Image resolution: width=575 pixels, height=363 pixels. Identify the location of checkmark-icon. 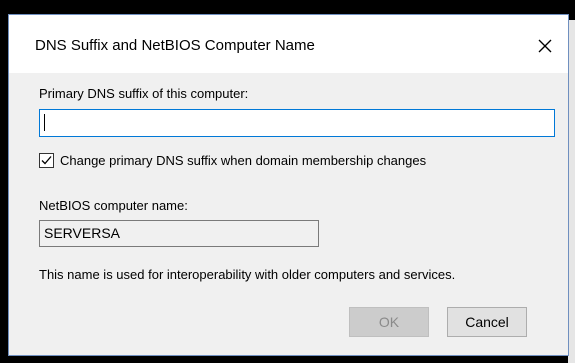
(46, 160).